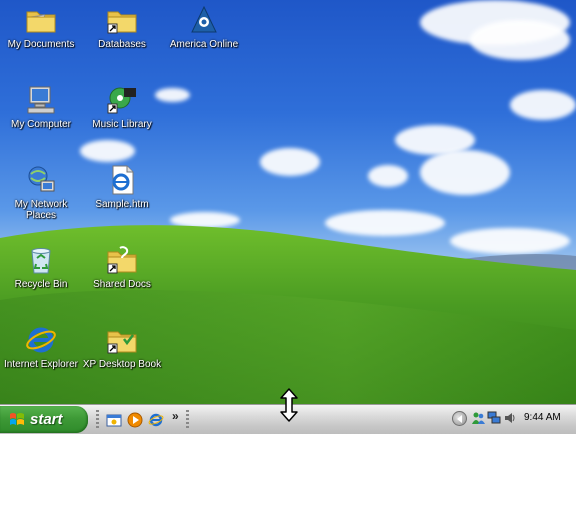 Image resolution: width=576 pixels, height=505 pixels. I want to click on desktop-icon-label: My Computer, so click(40, 124).